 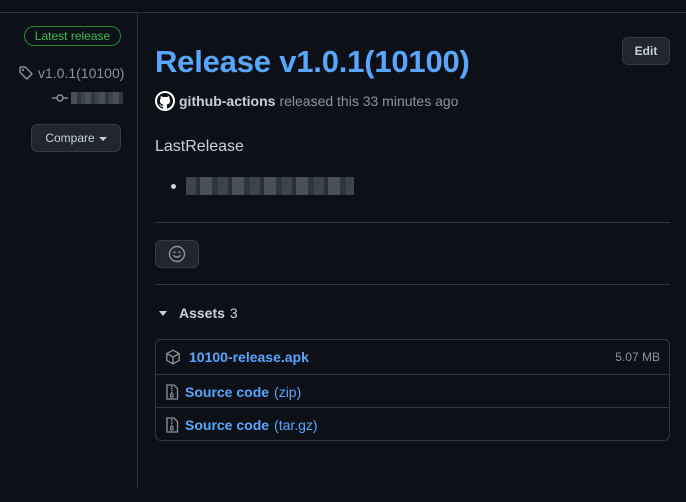 I want to click on github-mark-icon, so click(x=165, y=101).